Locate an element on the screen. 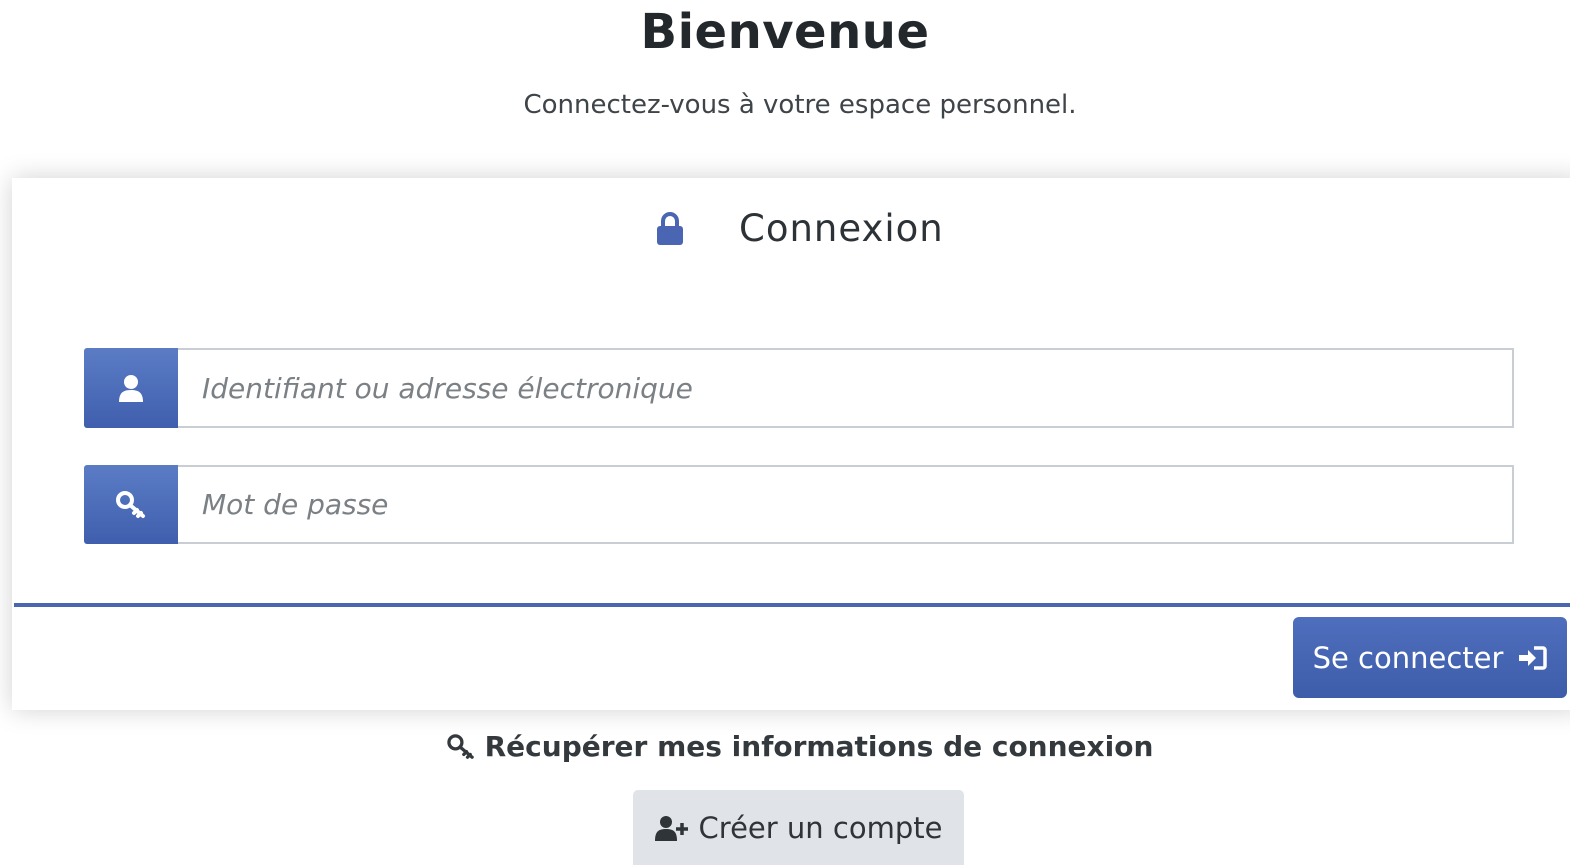 This screenshot has width=1570, height=865. card-title: Connexion is located at coordinates (841, 228).